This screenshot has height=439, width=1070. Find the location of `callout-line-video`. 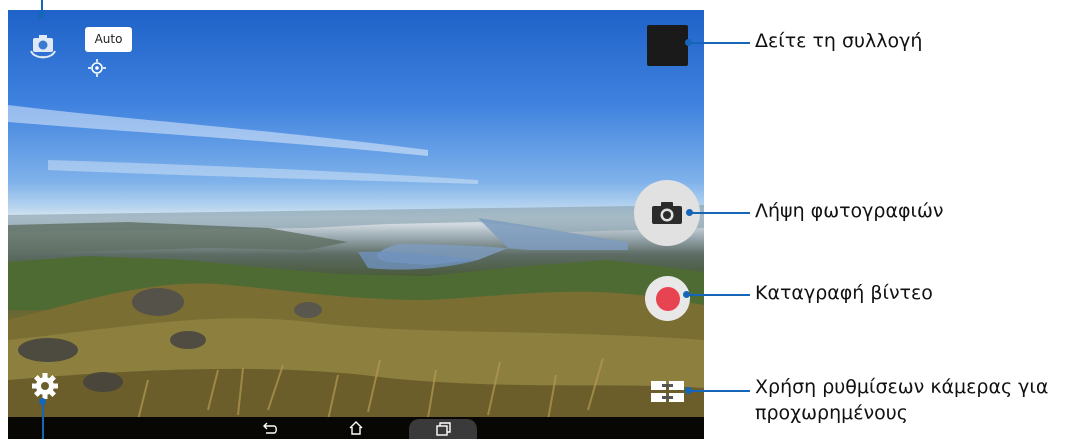

callout-line-video is located at coordinates (719, 295).